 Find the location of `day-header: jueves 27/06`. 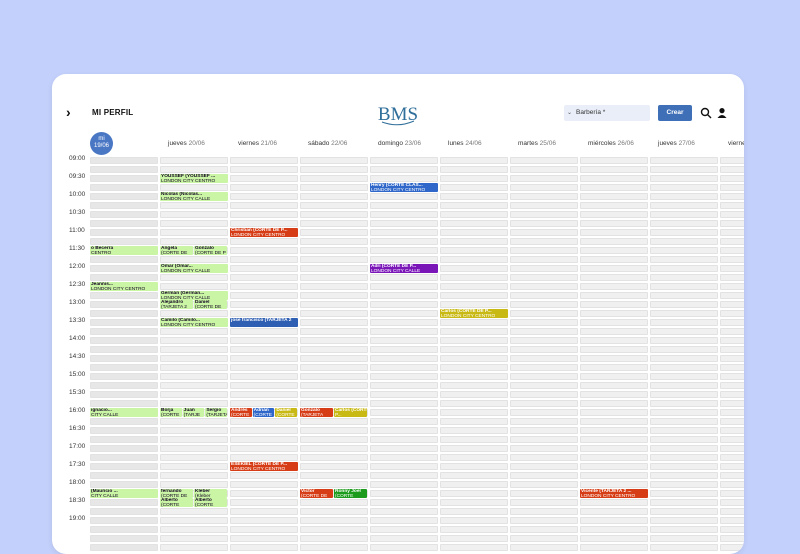

day-header: jueves 27/06 is located at coordinates (676, 143).